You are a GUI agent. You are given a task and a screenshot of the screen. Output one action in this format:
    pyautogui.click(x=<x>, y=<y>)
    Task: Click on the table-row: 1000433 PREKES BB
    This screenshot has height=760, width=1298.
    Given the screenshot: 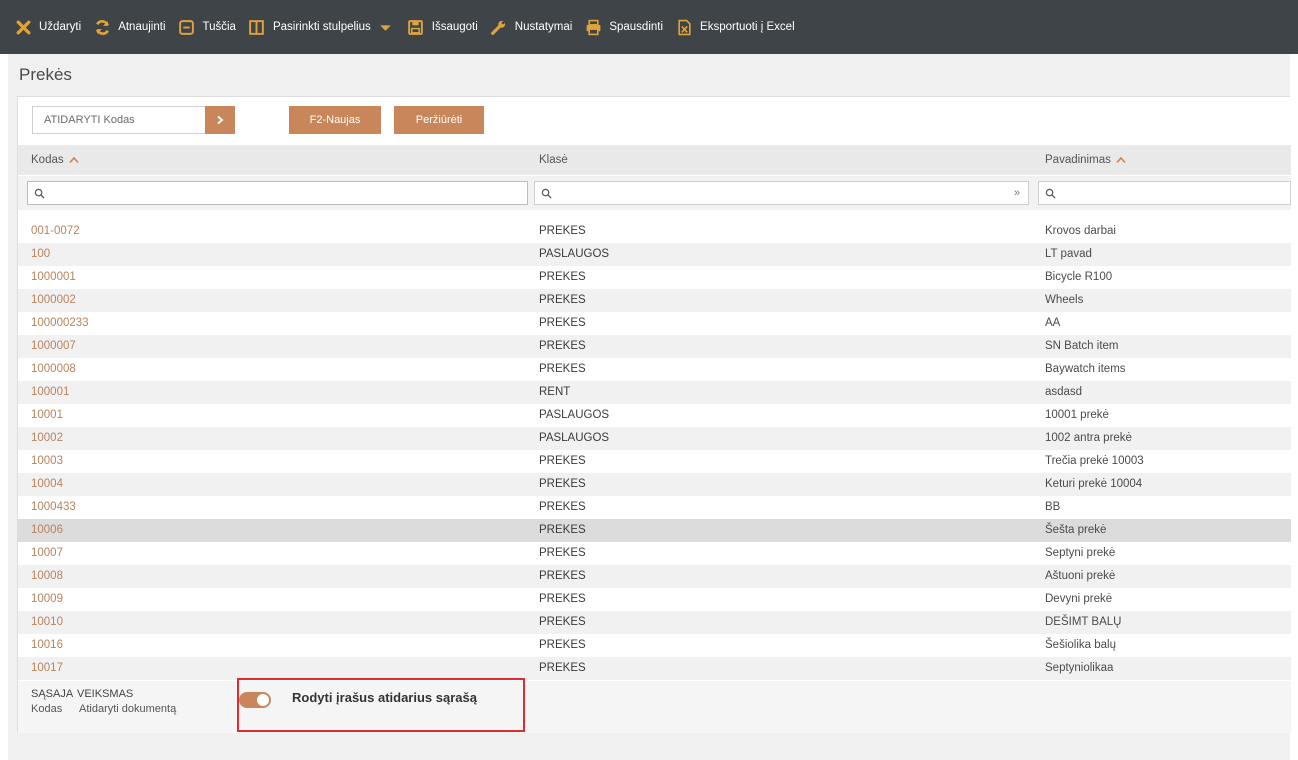 What is the action you would take?
    pyautogui.click(x=654, y=507)
    